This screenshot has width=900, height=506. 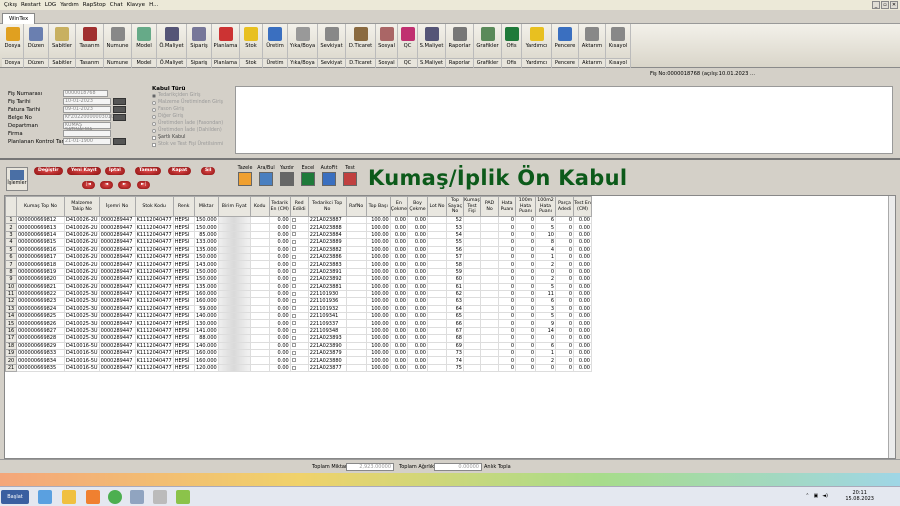 What do you see at coordinates (40, 279) in the screenshot?
I see `table-cell: 000000669820` at bounding box center [40, 279].